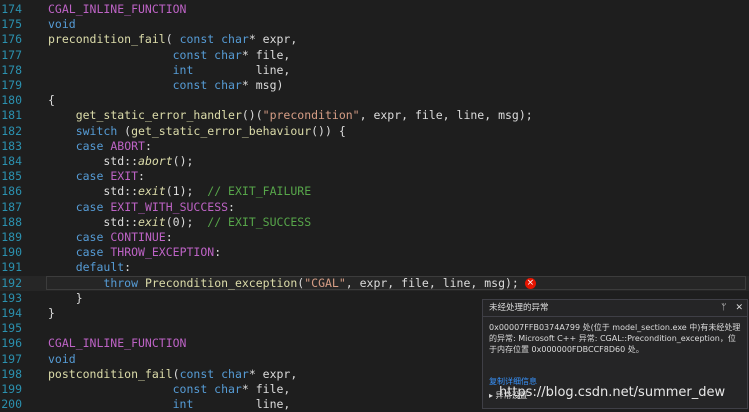 The height and width of the screenshot is (412, 749). Describe the element at coordinates (11, 9) in the screenshot. I see `line-number: 174` at that location.